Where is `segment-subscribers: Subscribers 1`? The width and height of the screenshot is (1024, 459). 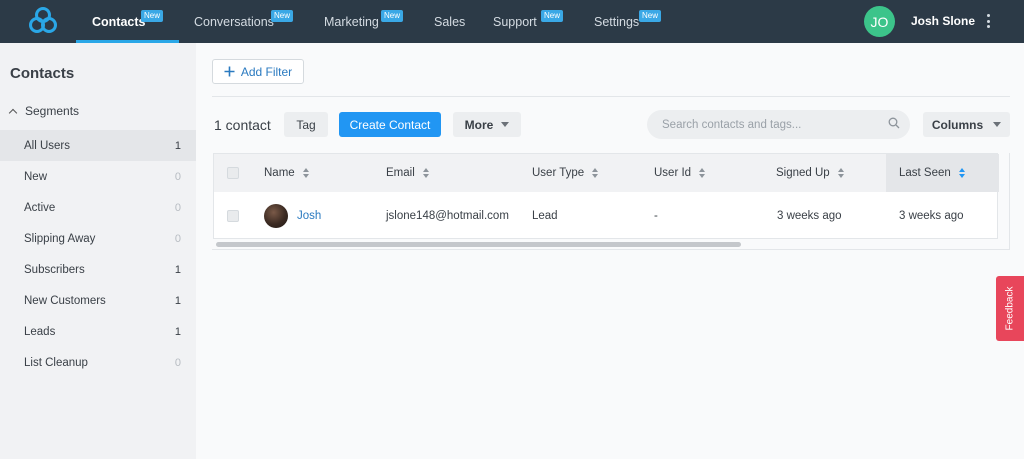 segment-subscribers: Subscribers 1 is located at coordinates (98, 269).